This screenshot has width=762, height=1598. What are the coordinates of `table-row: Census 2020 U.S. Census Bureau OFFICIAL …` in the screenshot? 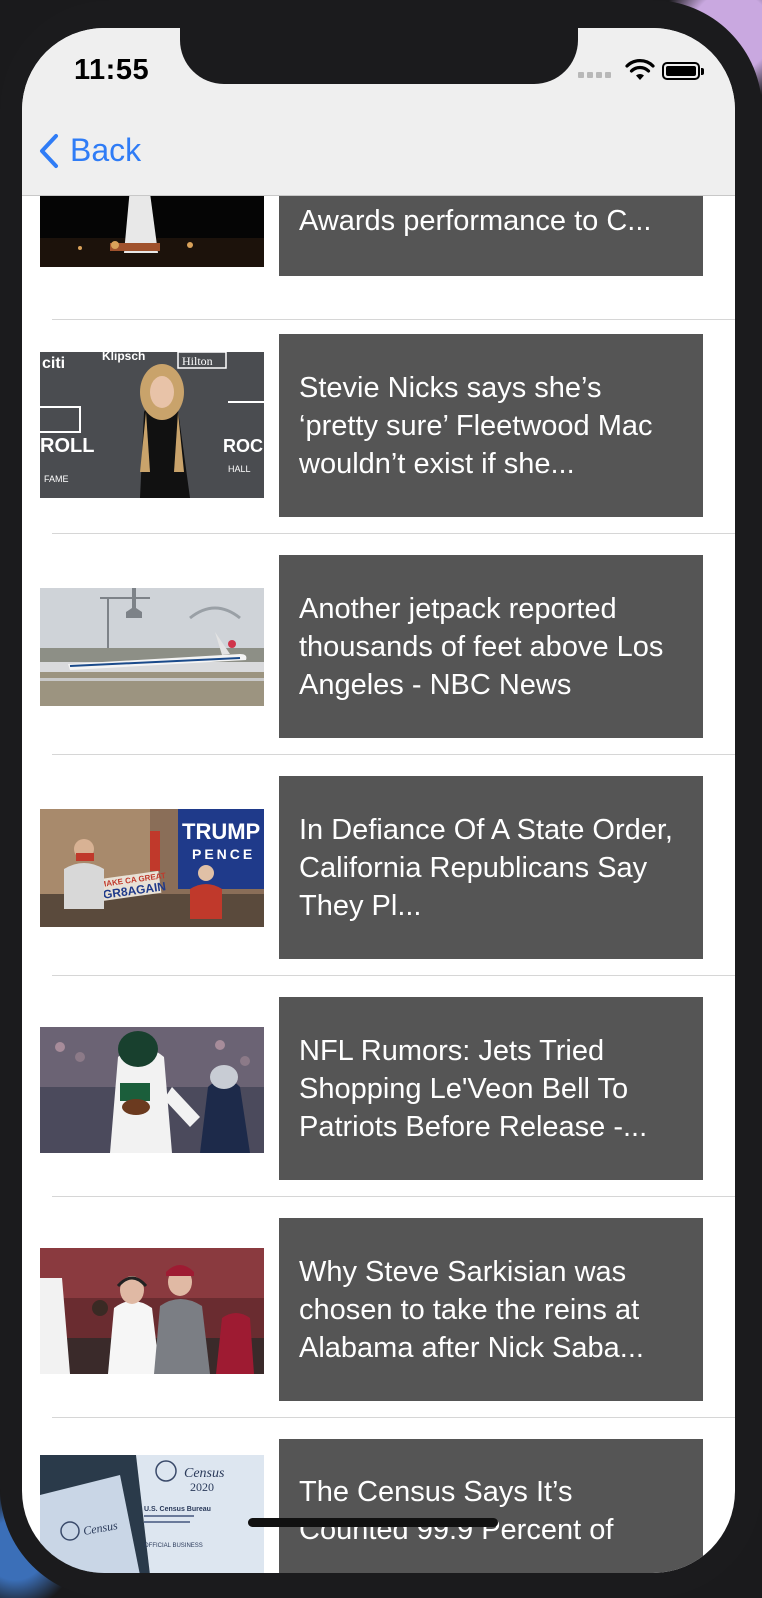 It's located at (378, 1496).